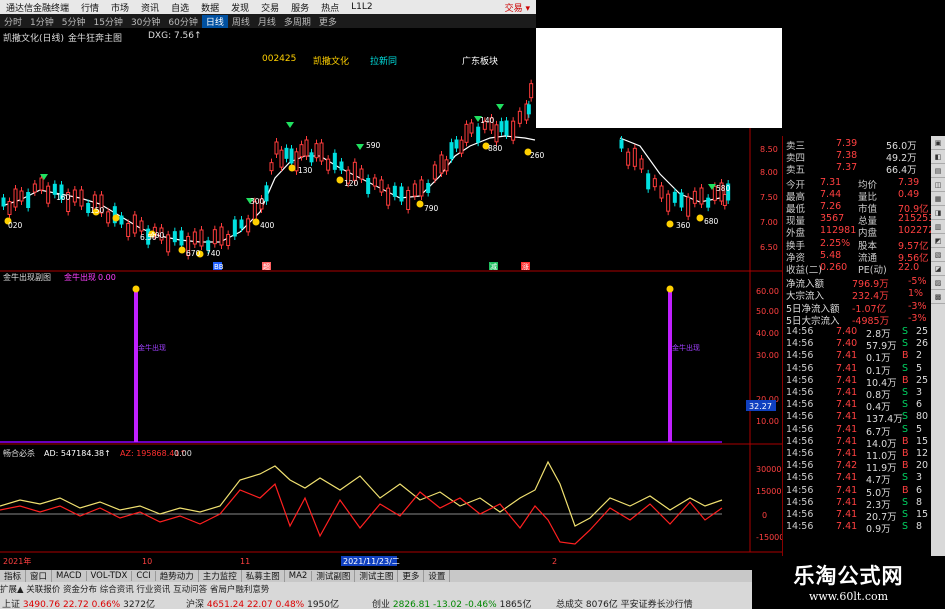  What do you see at coordinates (938, 283) in the screenshot?
I see `tool-icon-11: ▨` at bounding box center [938, 283].